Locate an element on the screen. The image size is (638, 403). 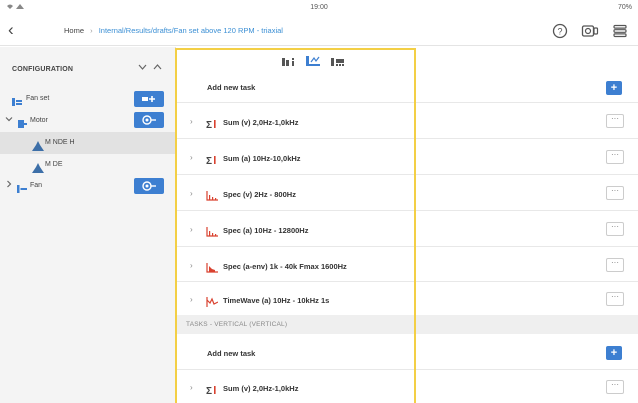
task-label: TimeWave (a) 10Hz - 10kHz 1s is located at coordinates (276, 300).